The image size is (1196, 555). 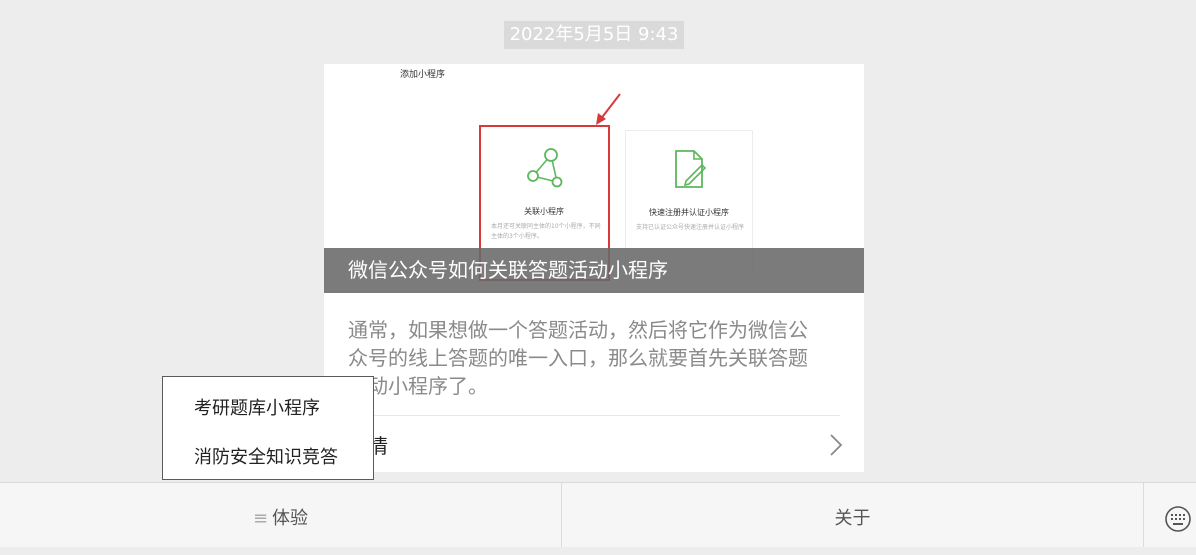 What do you see at coordinates (508, 270) in the screenshot?
I see `article-title: 微信公众号如何关联答题活动小程序` at bounding box center [508, 270].